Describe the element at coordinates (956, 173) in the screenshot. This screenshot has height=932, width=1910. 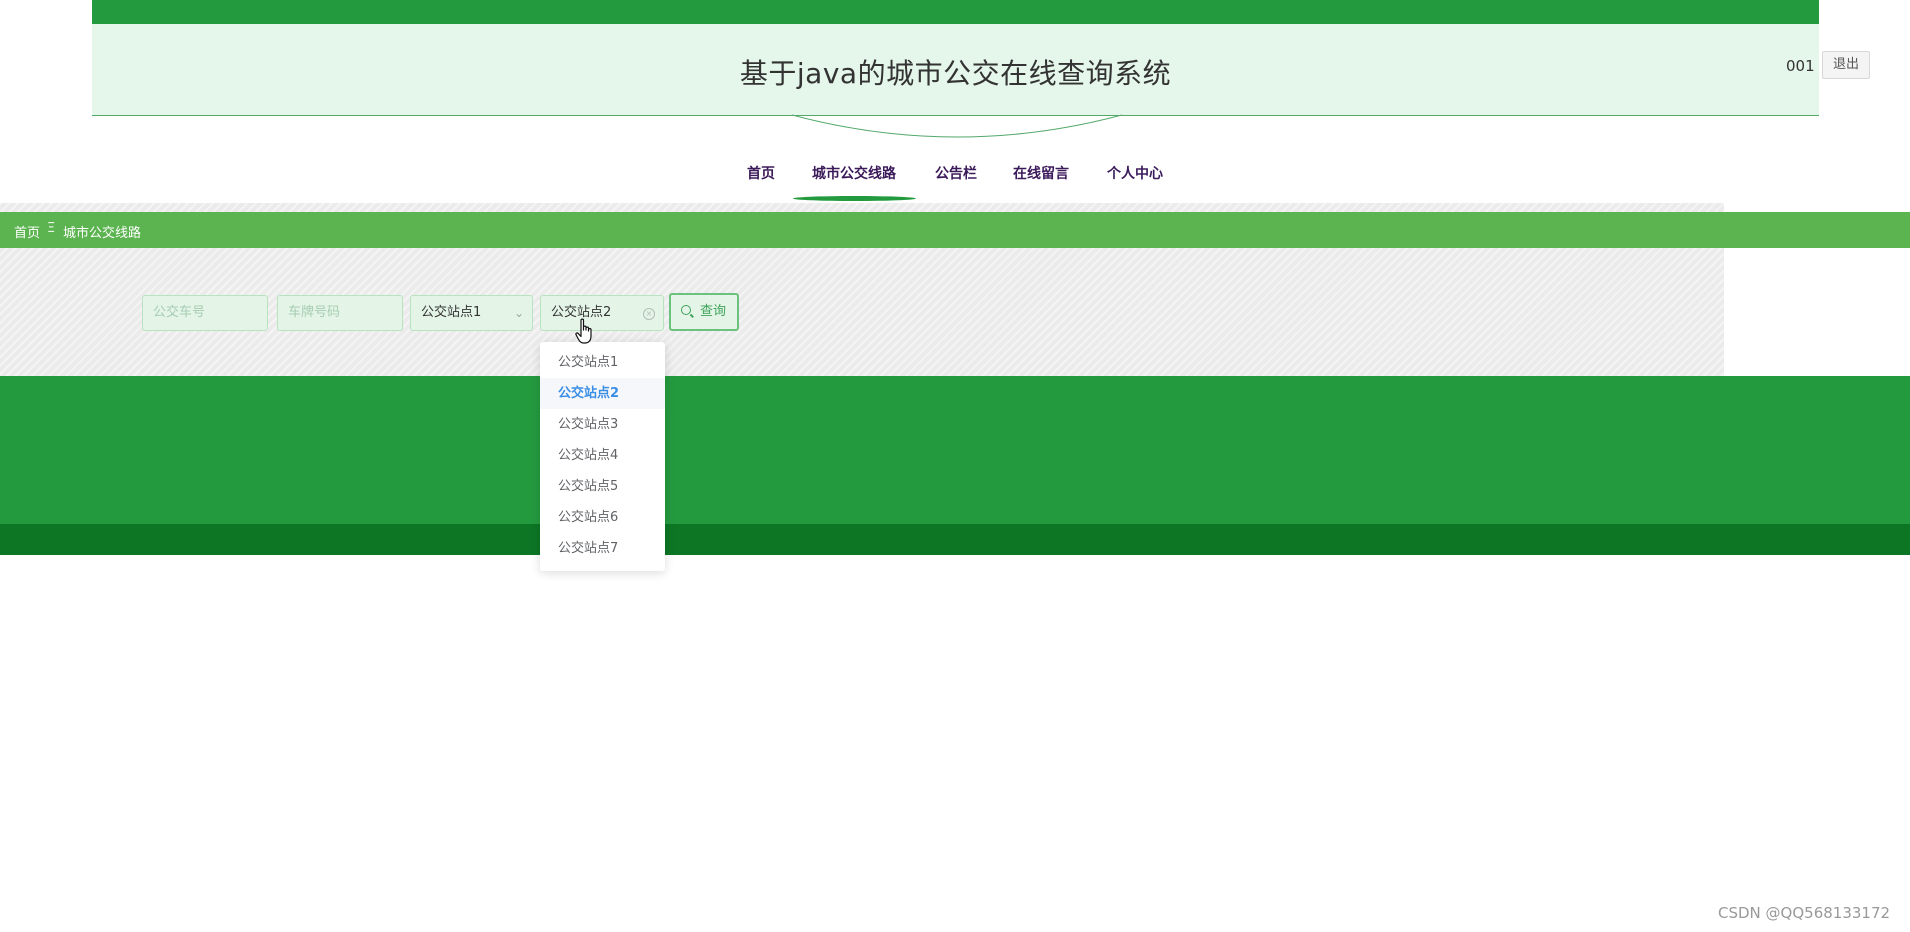
I see `nav-item-notice-board: 公告栏` at that location.